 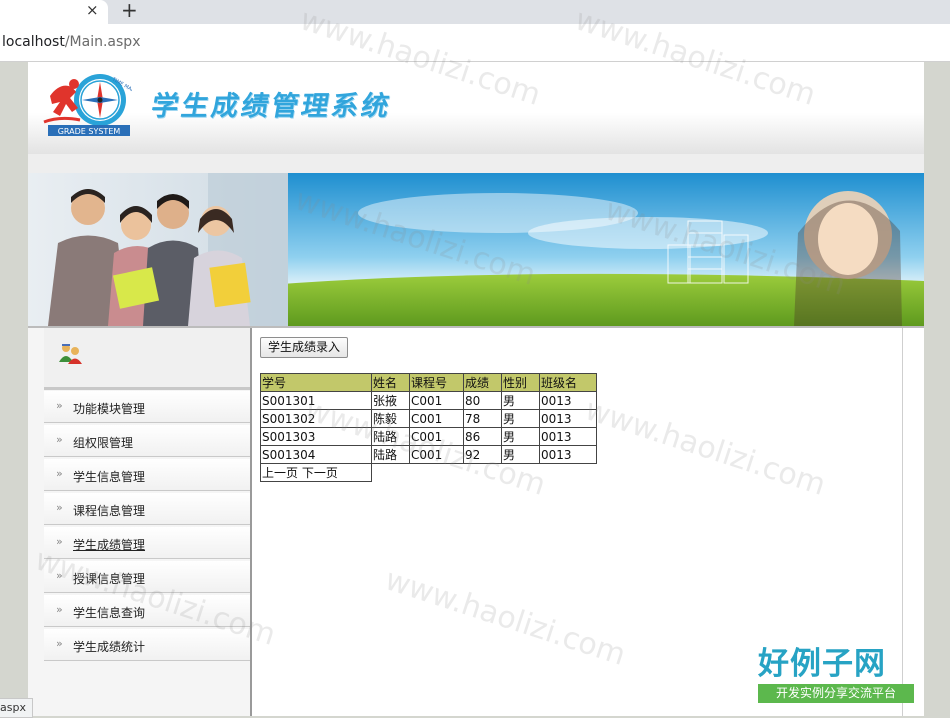 What do you see at coordinates (304, 347) in the screenshot?
I see `add-grade-button: 学生成绩录入` at bounding box center [304, 347].